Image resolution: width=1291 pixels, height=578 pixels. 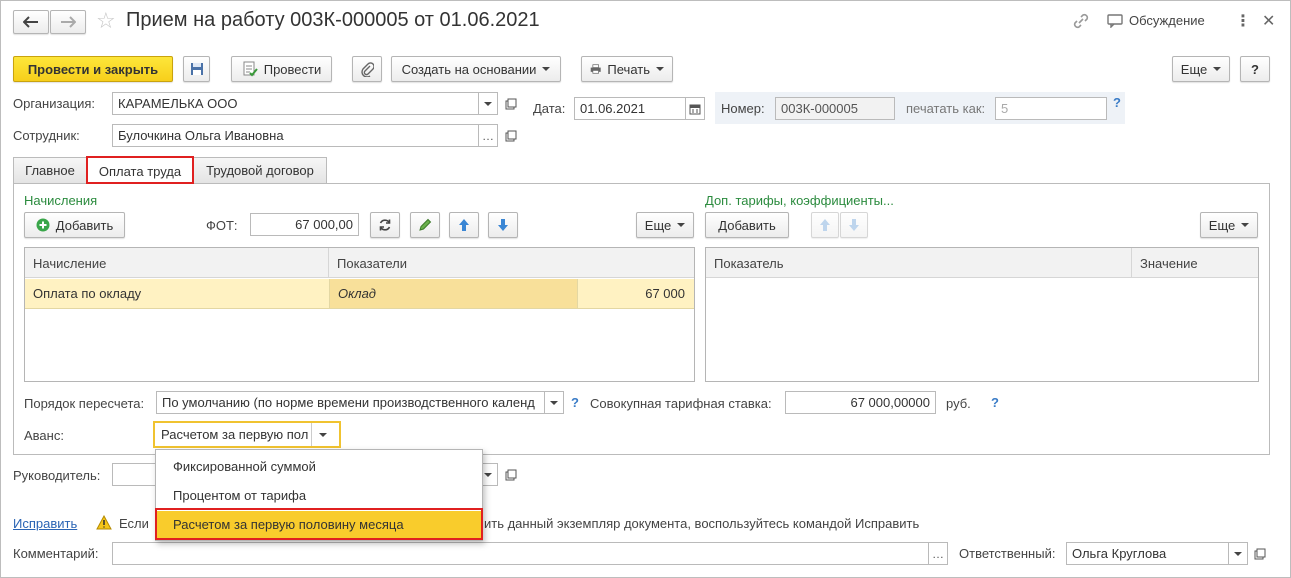 I want to click on responsible-field: Ольга Круглова, so click(x=1147, y=553).